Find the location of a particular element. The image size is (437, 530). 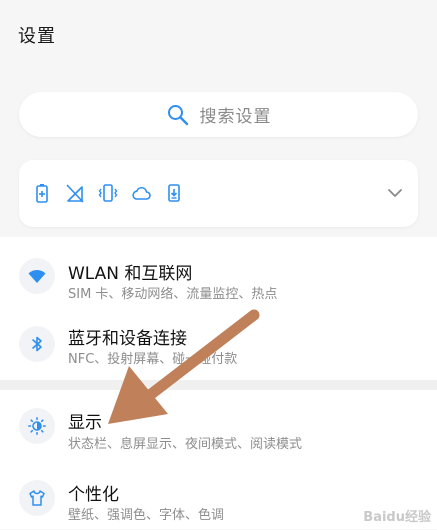

settings-item-subtitle: SIM 卡、移动网络、流量监控、热点 is located at coordinates (173, 294).